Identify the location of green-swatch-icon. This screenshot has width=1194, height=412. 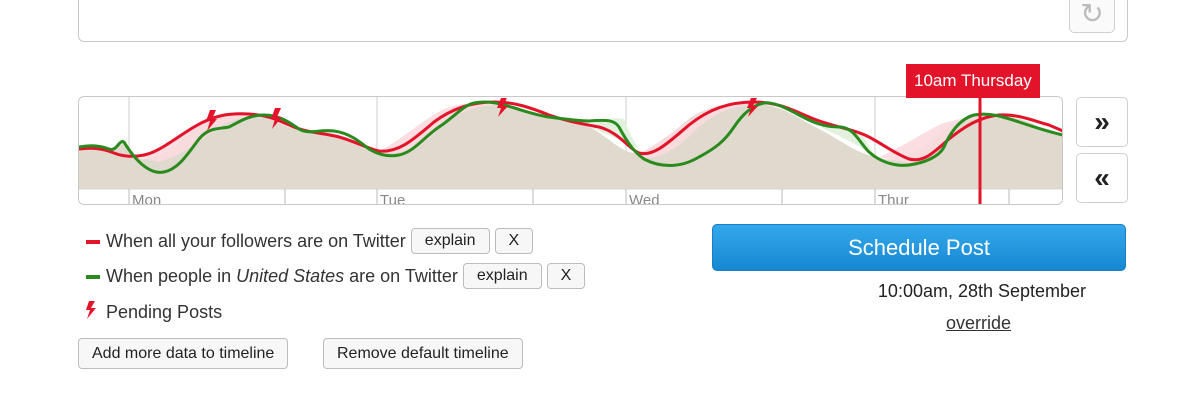
(93, 277).